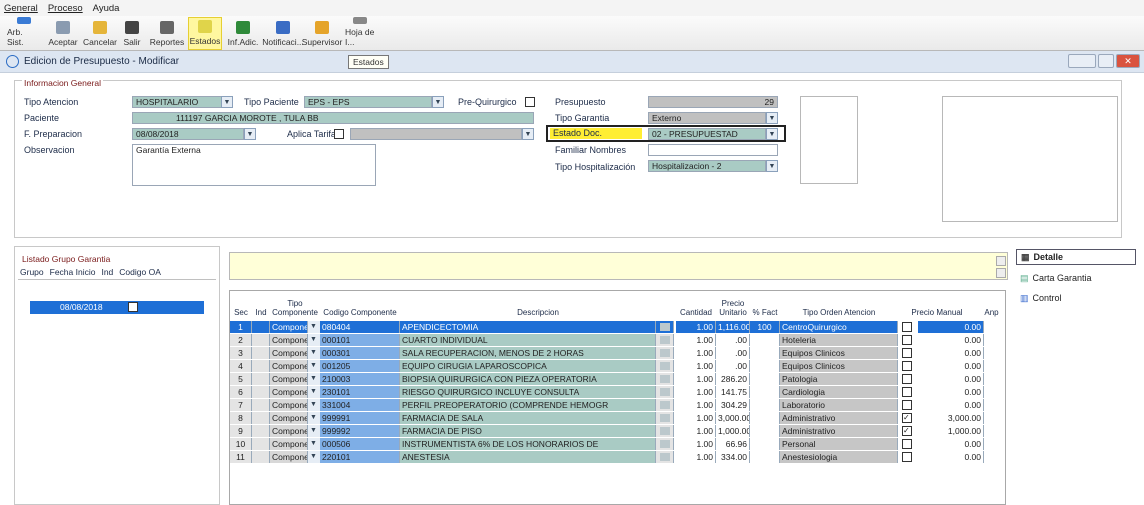  What do you see at coordinates (1076, 298) in the screenshot?
I see `control-button: ▥ Control` at bounding box center [1076, 298].